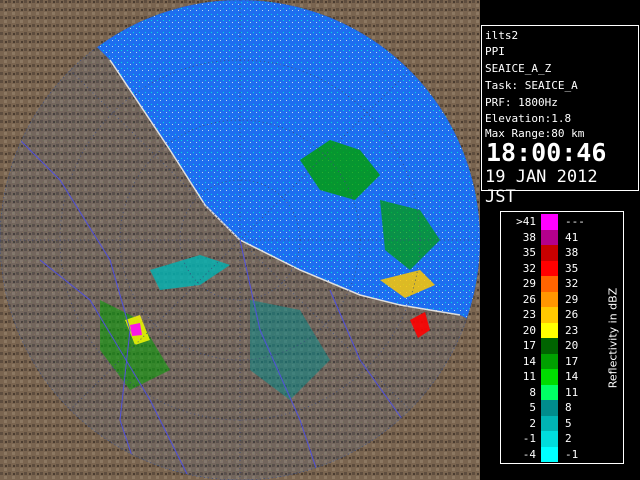 This screenshot has width=640, height=480. What do you see at coordinates (532, 392) in the screenshot?
I see `legend-low-value: 8` at bounding box center [532, 392].